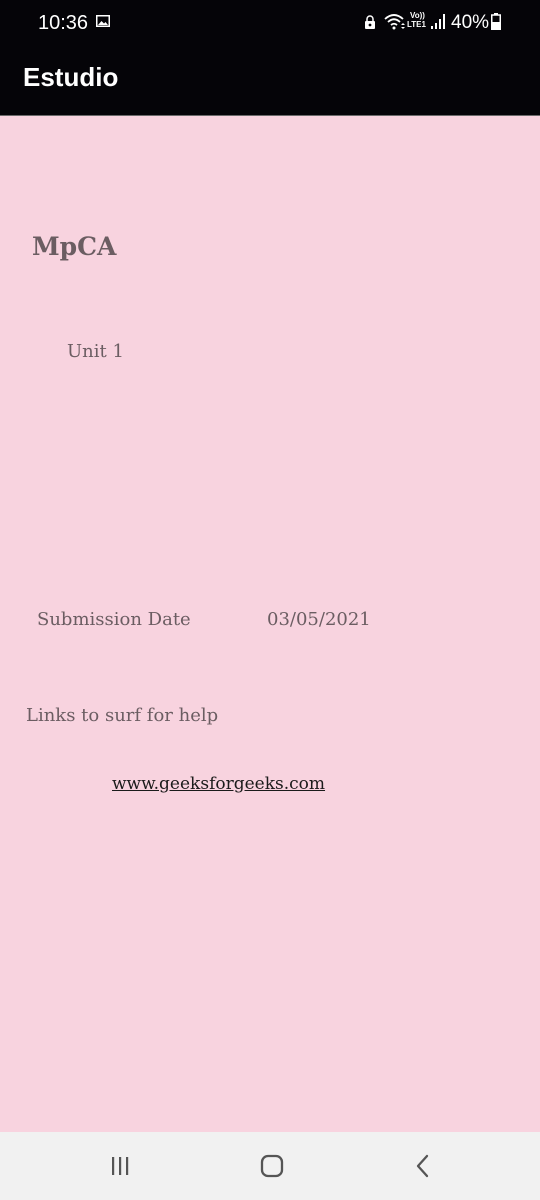  What do you see at coordinates (122, 715) in the screenshot?
I see `links-heading: Links to surf for help` at bounding box center [122, 715].